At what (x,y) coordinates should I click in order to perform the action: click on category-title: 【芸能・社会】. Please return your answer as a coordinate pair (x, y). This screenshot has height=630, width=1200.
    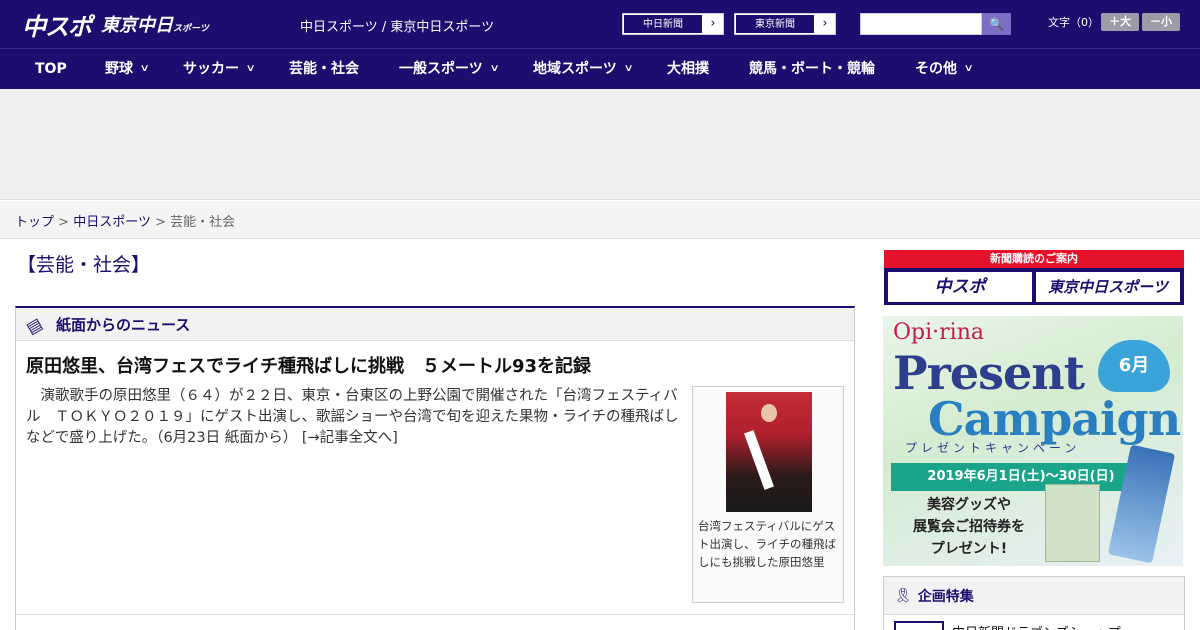
    Looking at the image, I should click on (84, 265).